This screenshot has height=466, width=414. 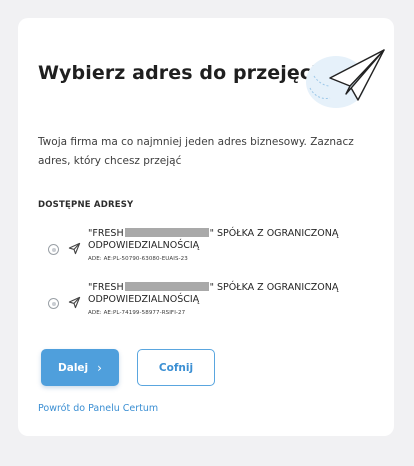 I want to click on section-title: DOSTĘPNE ADRESY, so click(x=86, y=205).